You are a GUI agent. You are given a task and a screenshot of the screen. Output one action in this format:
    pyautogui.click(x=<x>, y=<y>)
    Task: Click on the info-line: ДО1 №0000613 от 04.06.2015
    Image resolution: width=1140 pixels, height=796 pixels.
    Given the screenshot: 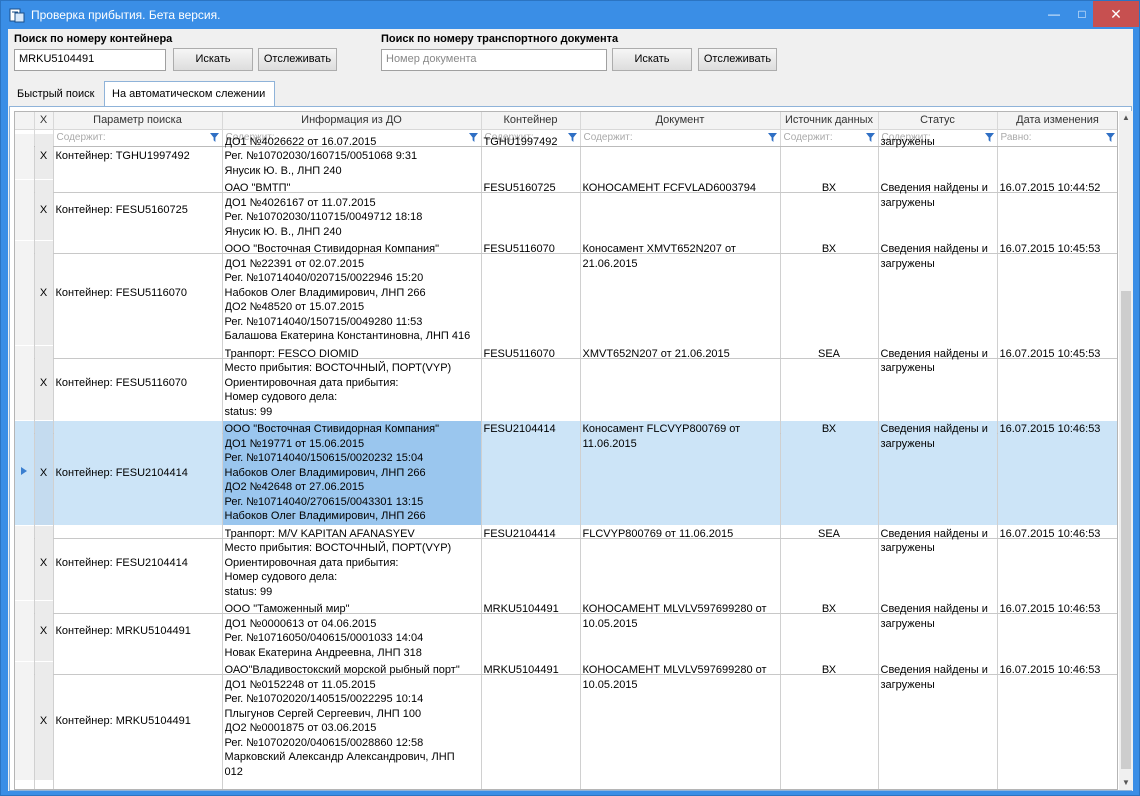 What is the action you would take?
    pyautogui.click(x=300, y=623)
    